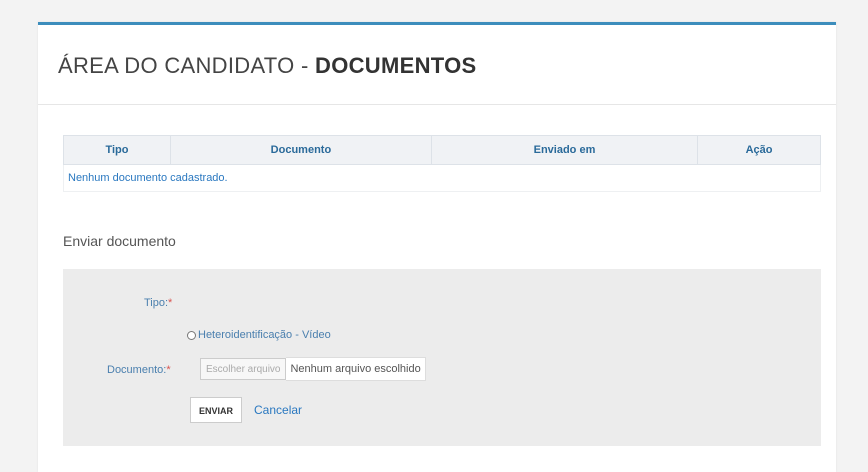 Image resolution: width=868 pixels, height=472 pixels. I want to click on column-header-tipo: Tipo, so click(117, 150).